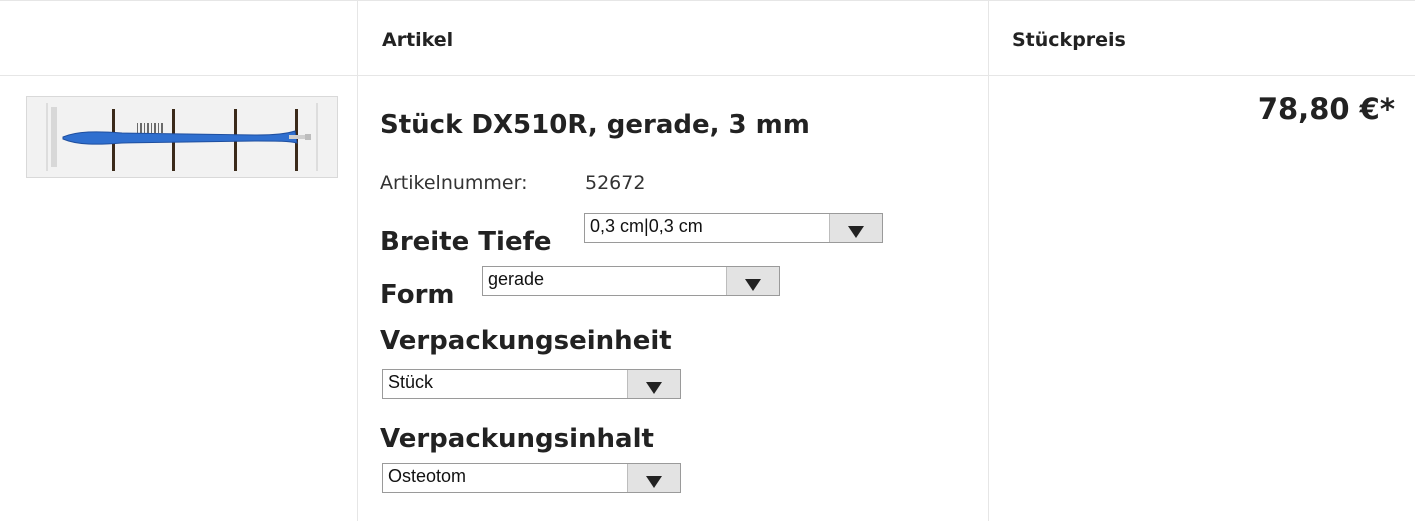 This screenshot has width=1415, height=521. What do you see at coordinates (466, 242) in the screenshot?
I see `option-label-breite-tiefe: Breite Tiefe` at bounding box center [466, 242].